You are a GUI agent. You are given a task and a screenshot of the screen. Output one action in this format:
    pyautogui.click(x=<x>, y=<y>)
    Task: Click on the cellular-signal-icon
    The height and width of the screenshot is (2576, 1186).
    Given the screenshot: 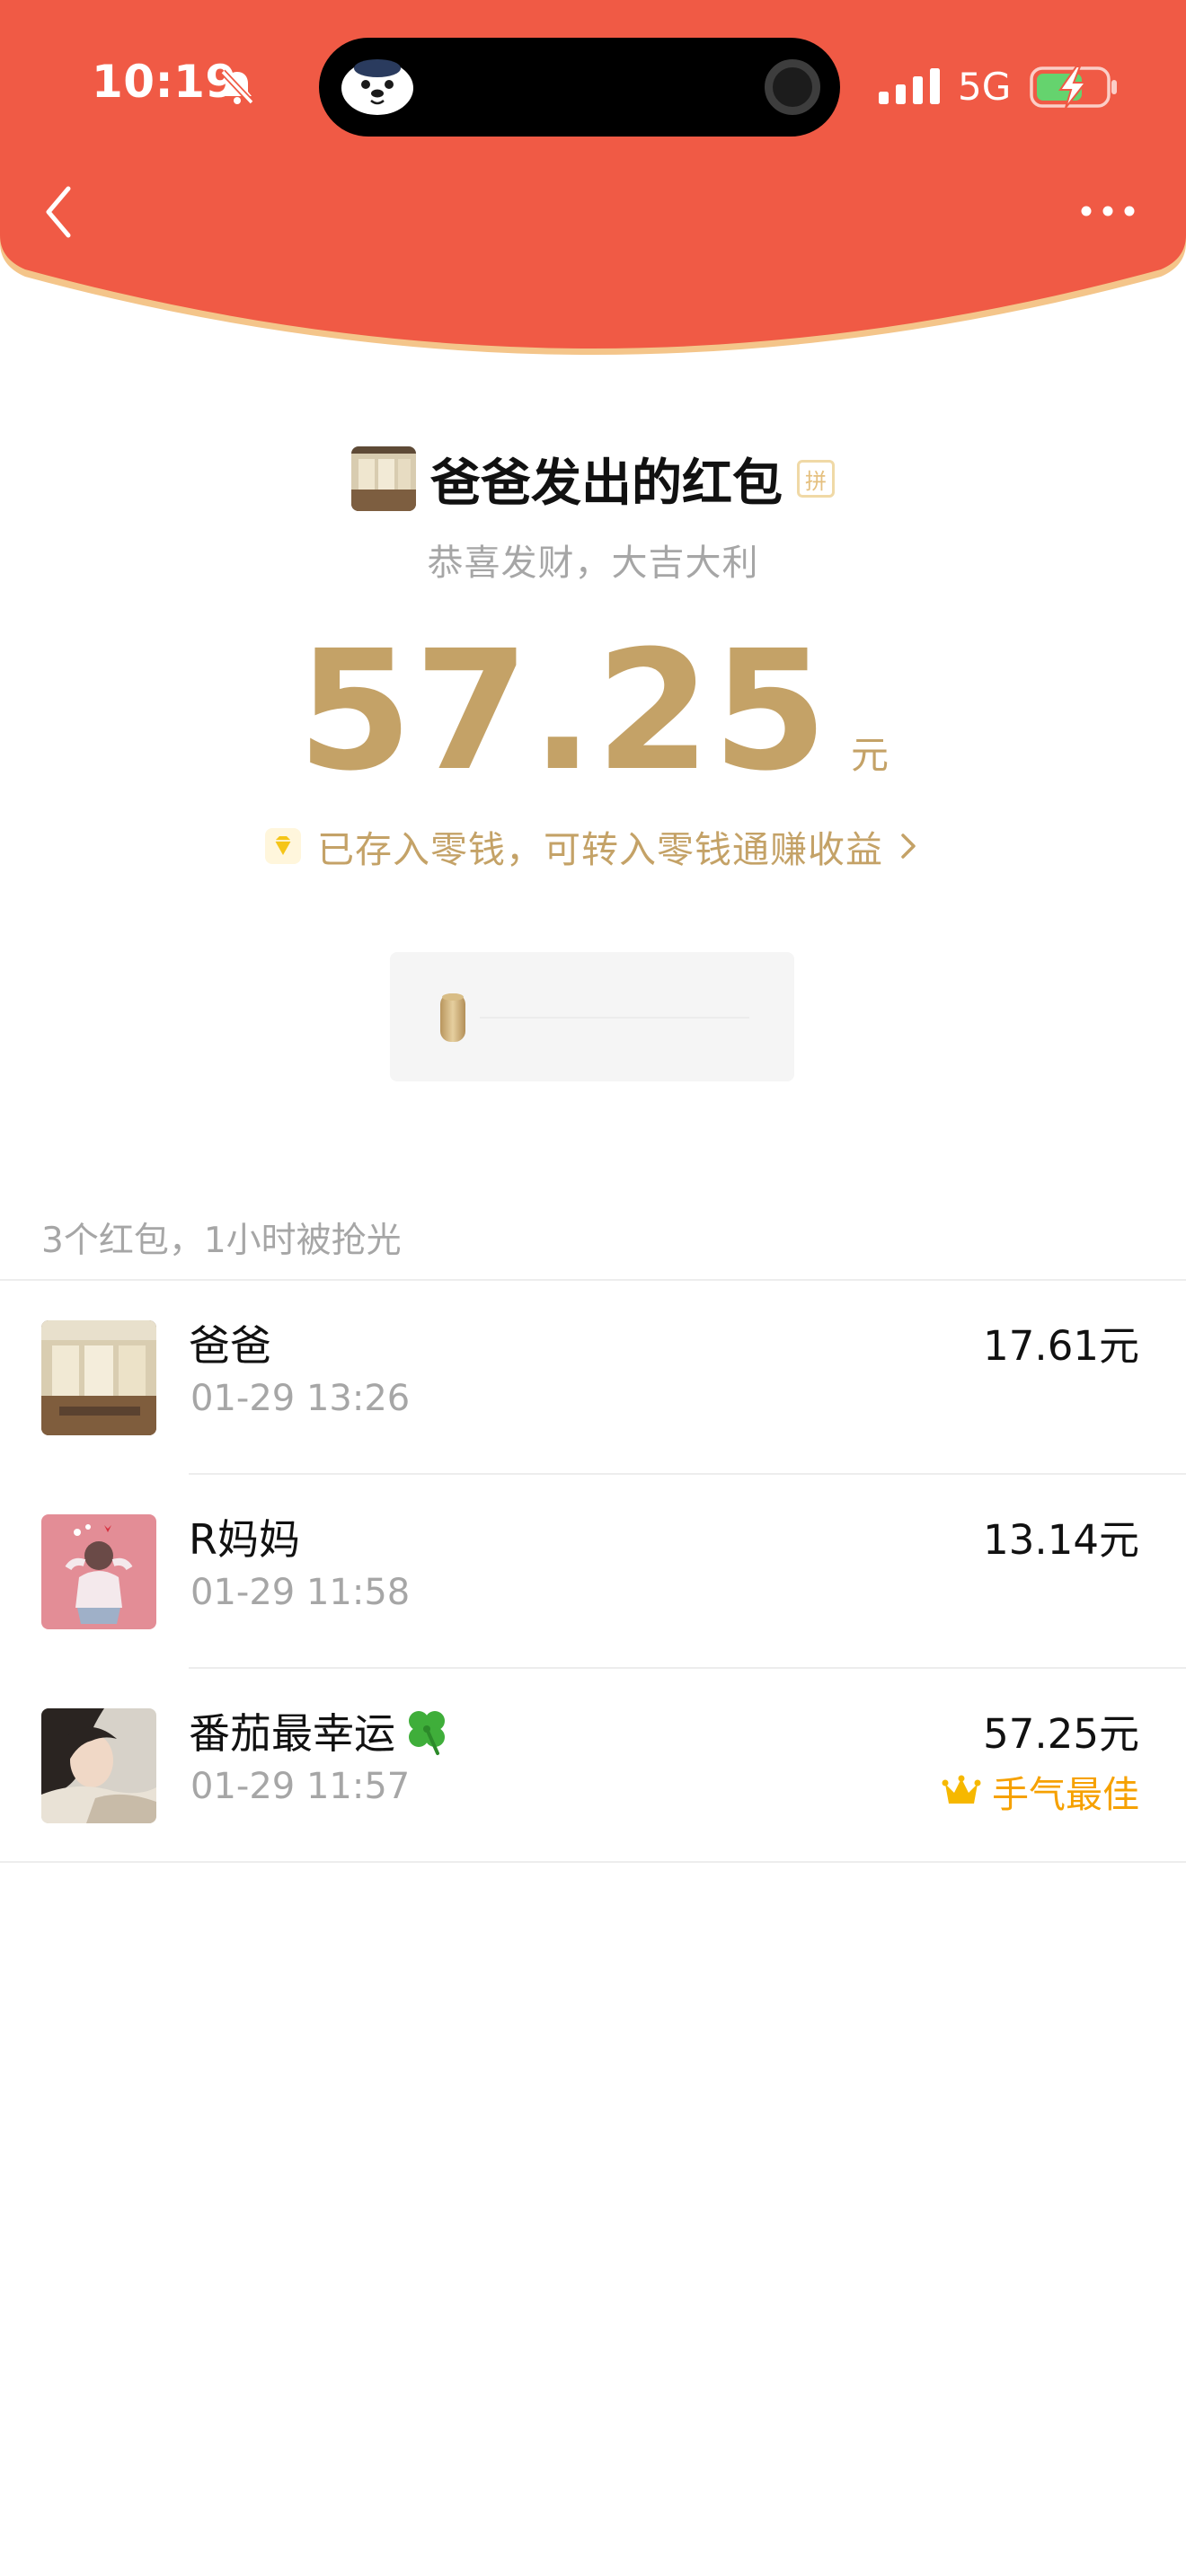 What is the action you would take?
    pyautogui.click(x=909, y=86)
    